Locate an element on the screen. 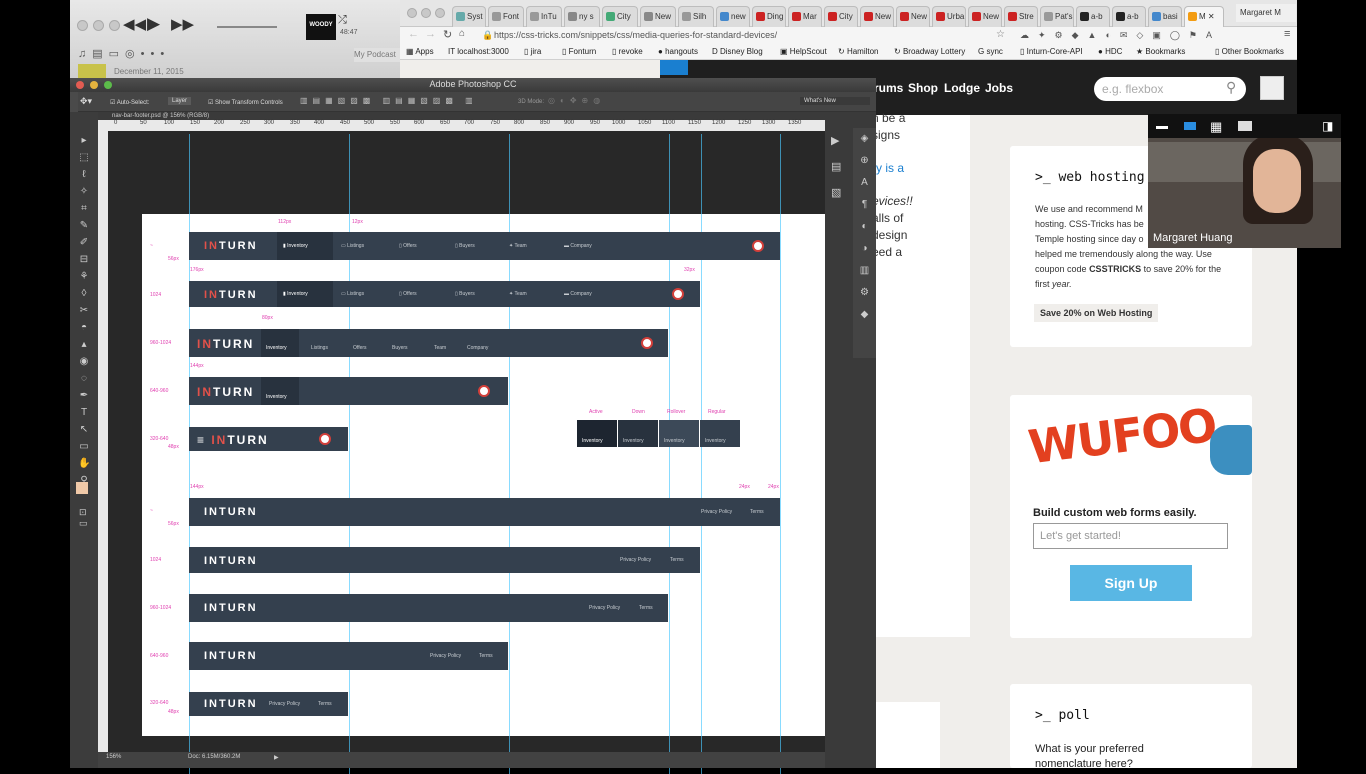 The height and width of the screenshot is (774, 1366). footer-320: INTURN Privacy Policy Terms is located at coordinates (268, 704).